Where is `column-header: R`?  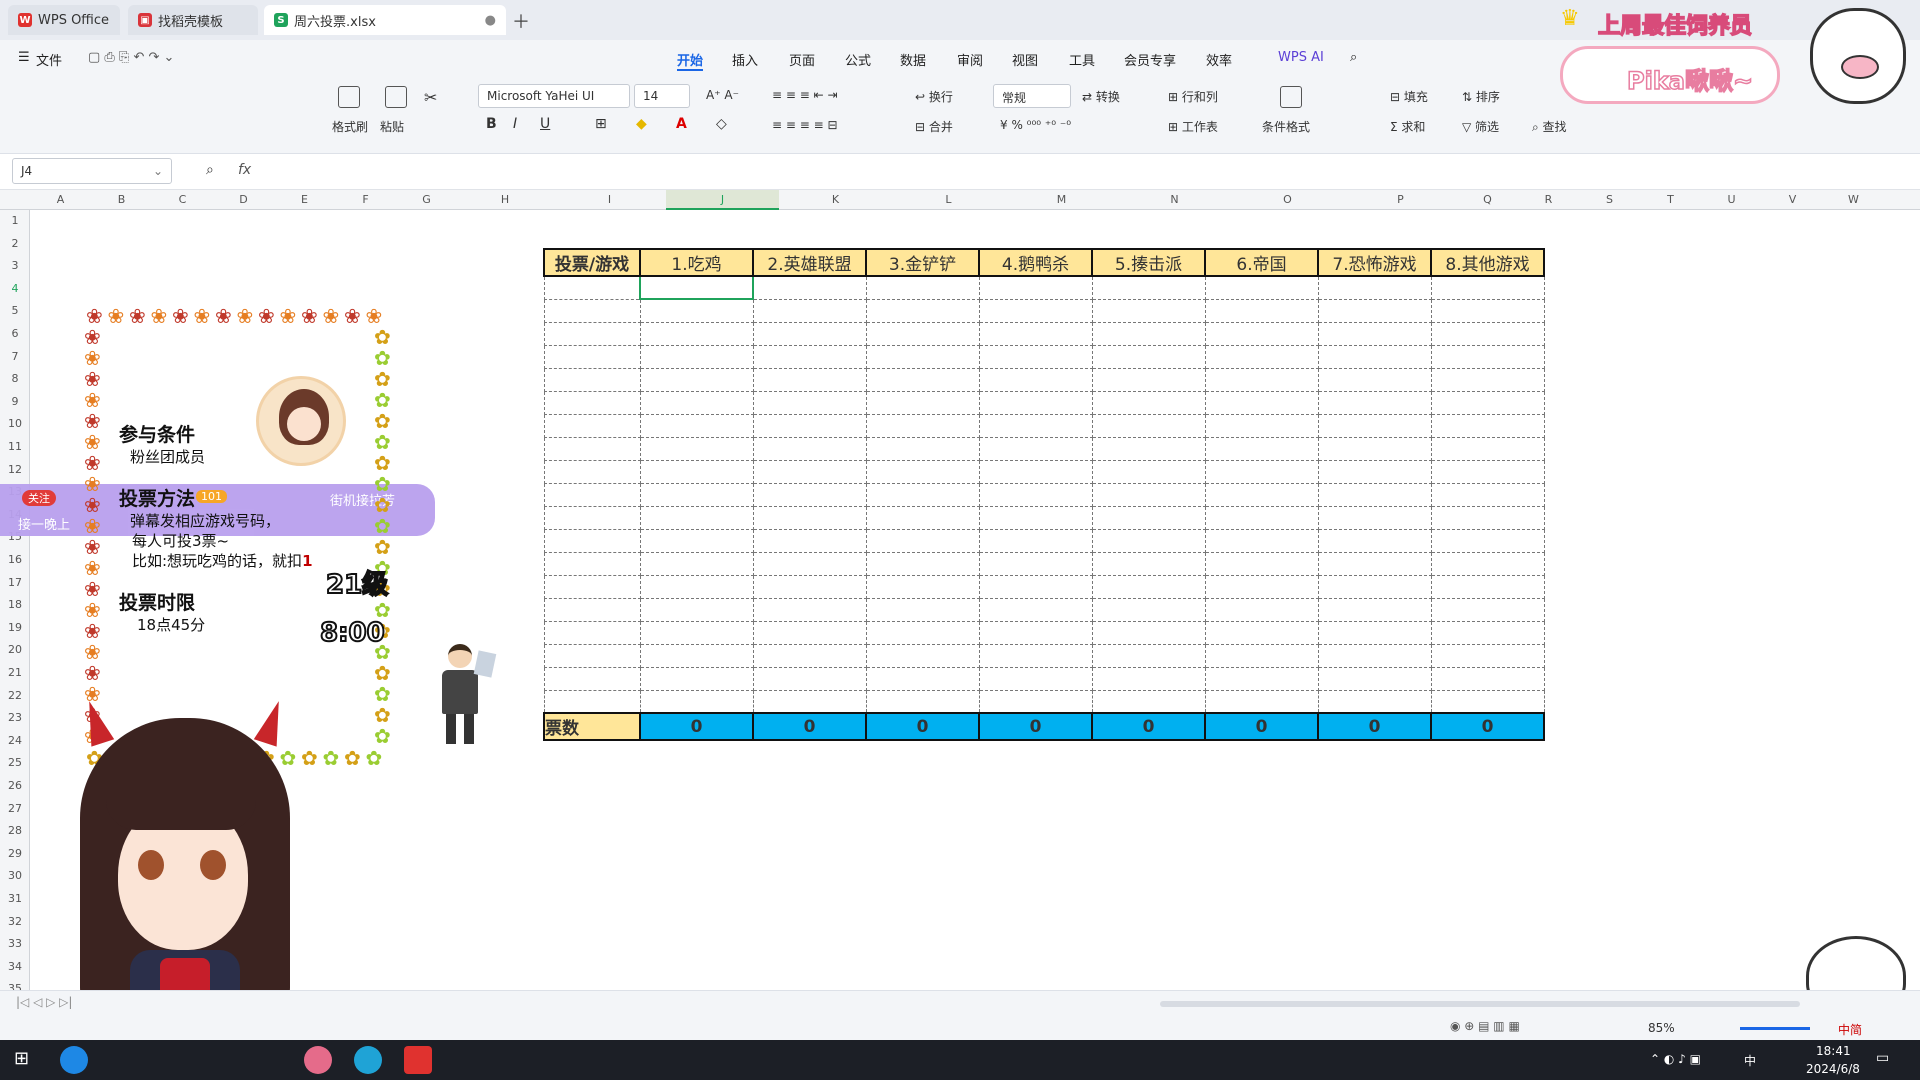
column-header: R is located at coordinates (1548, 199).